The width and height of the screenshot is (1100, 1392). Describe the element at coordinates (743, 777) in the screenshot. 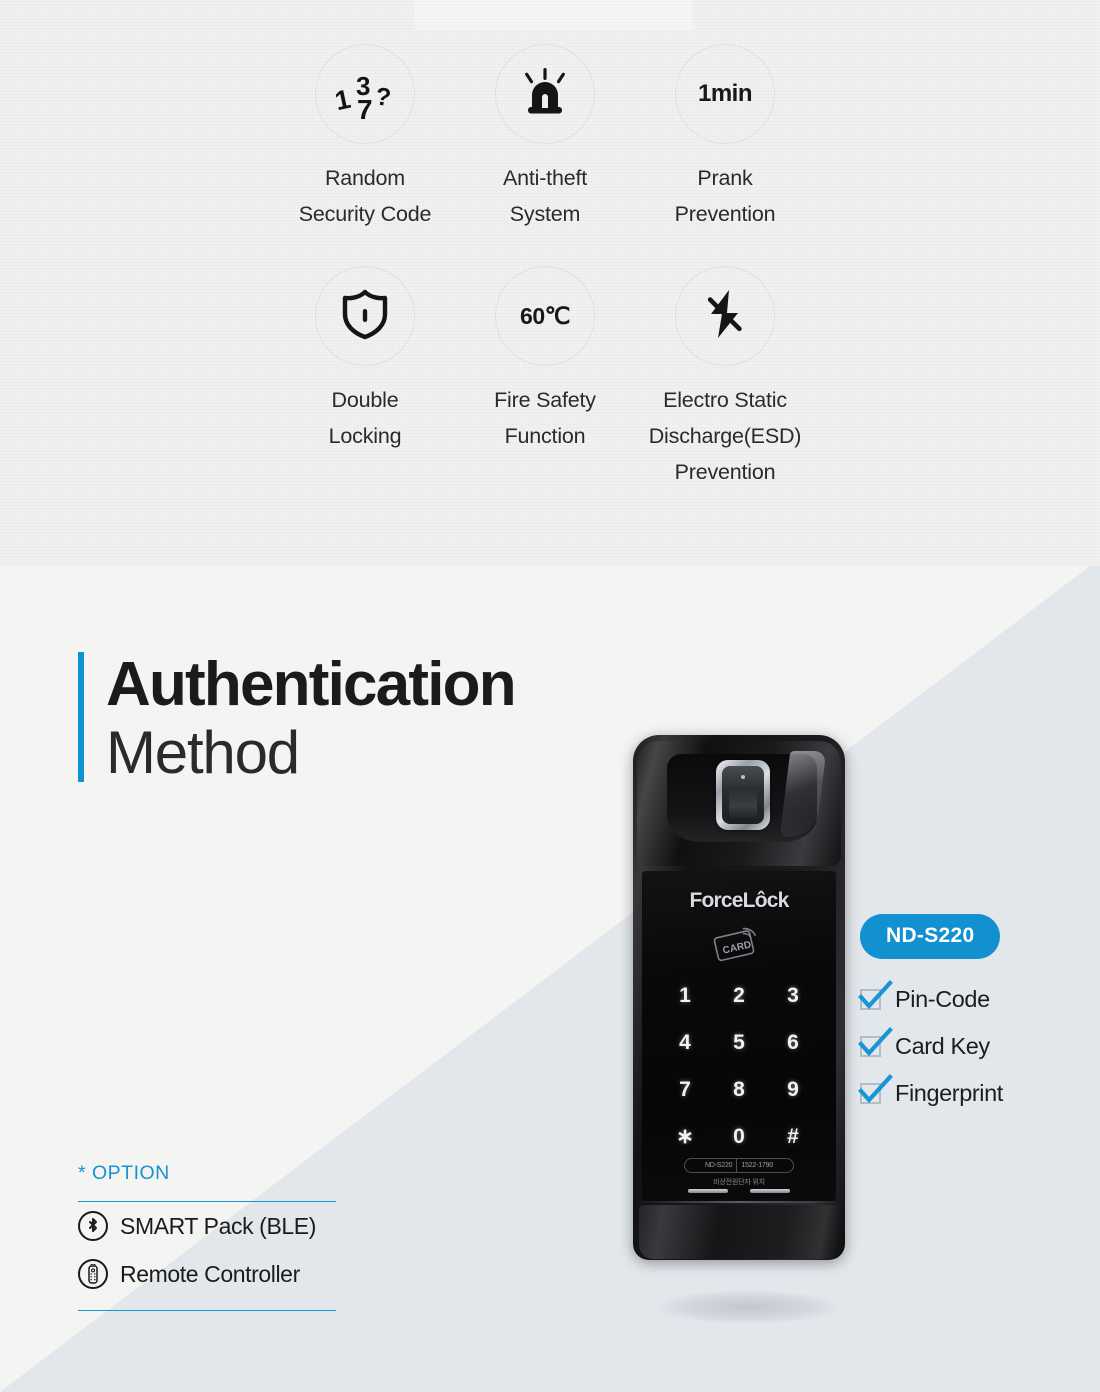

I see `fingerprint-indicator-dot` at that location.